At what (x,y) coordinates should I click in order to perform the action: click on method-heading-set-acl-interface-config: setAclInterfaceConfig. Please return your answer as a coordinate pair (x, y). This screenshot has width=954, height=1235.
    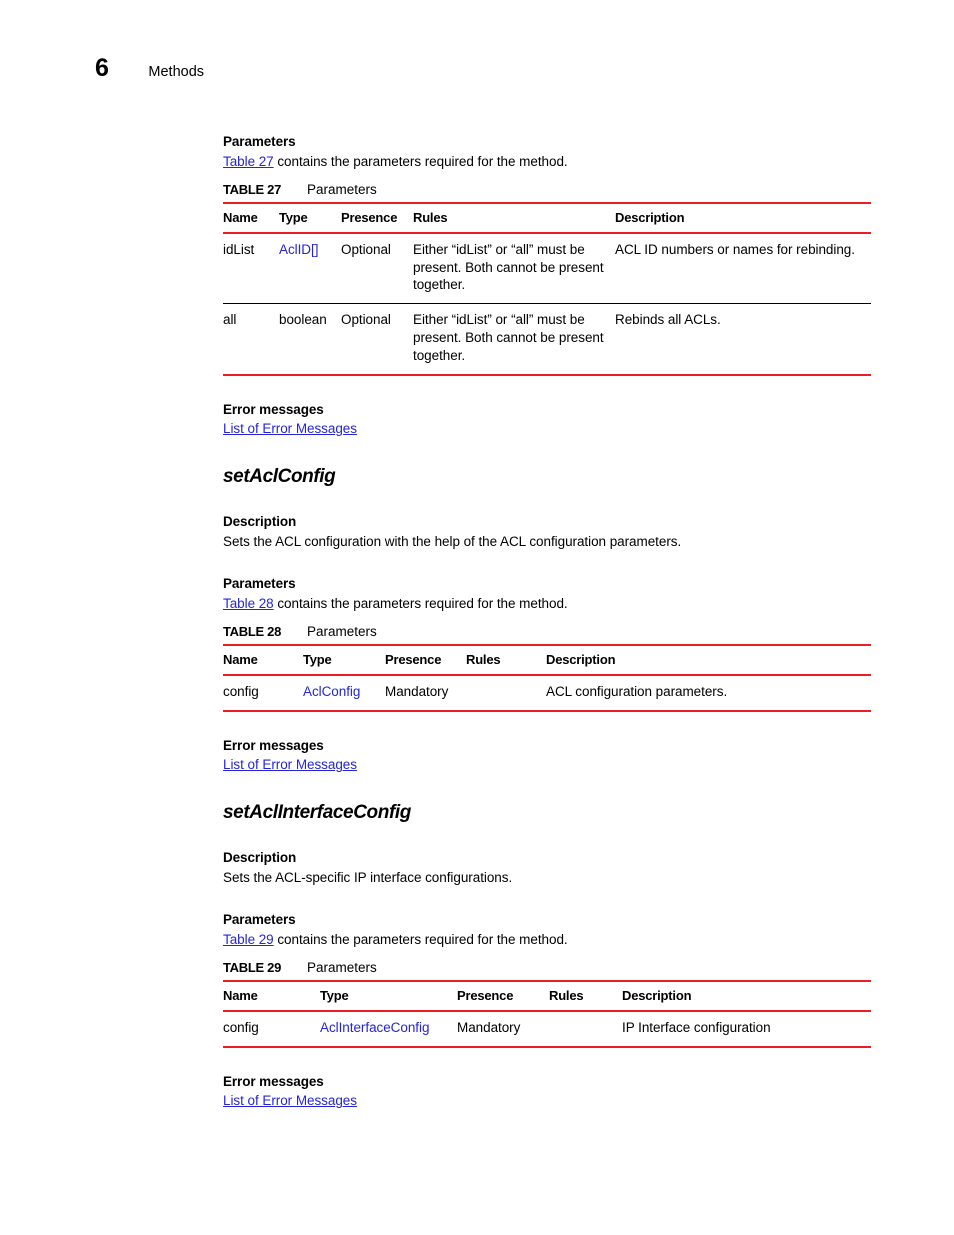
    Looking at the image, I should click on (317, 812).